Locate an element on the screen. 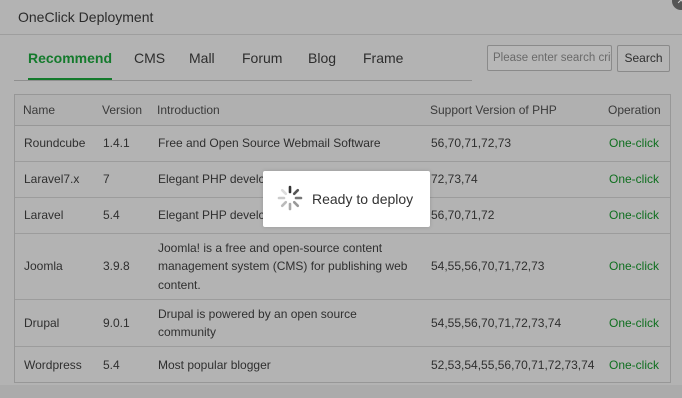 Image resolution: width=682 pixels, height=398 pixels. cell-version: 1.4.1 is located at coordinates (121, 143).